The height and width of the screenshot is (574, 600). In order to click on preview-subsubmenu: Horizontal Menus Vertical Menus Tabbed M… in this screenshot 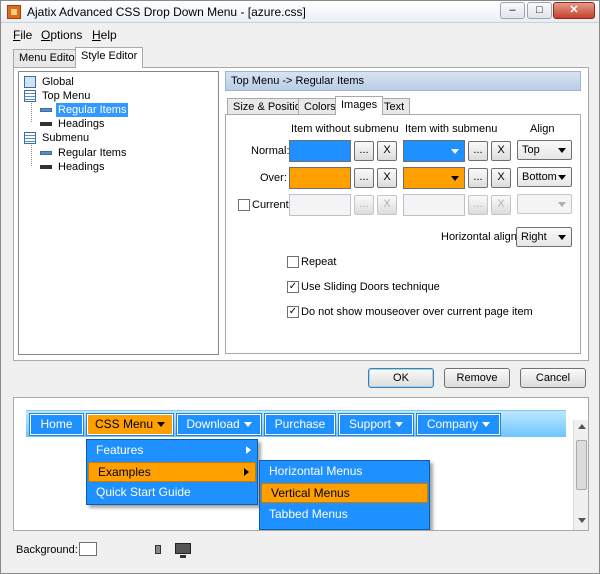, I will do `click(344, 495)`.